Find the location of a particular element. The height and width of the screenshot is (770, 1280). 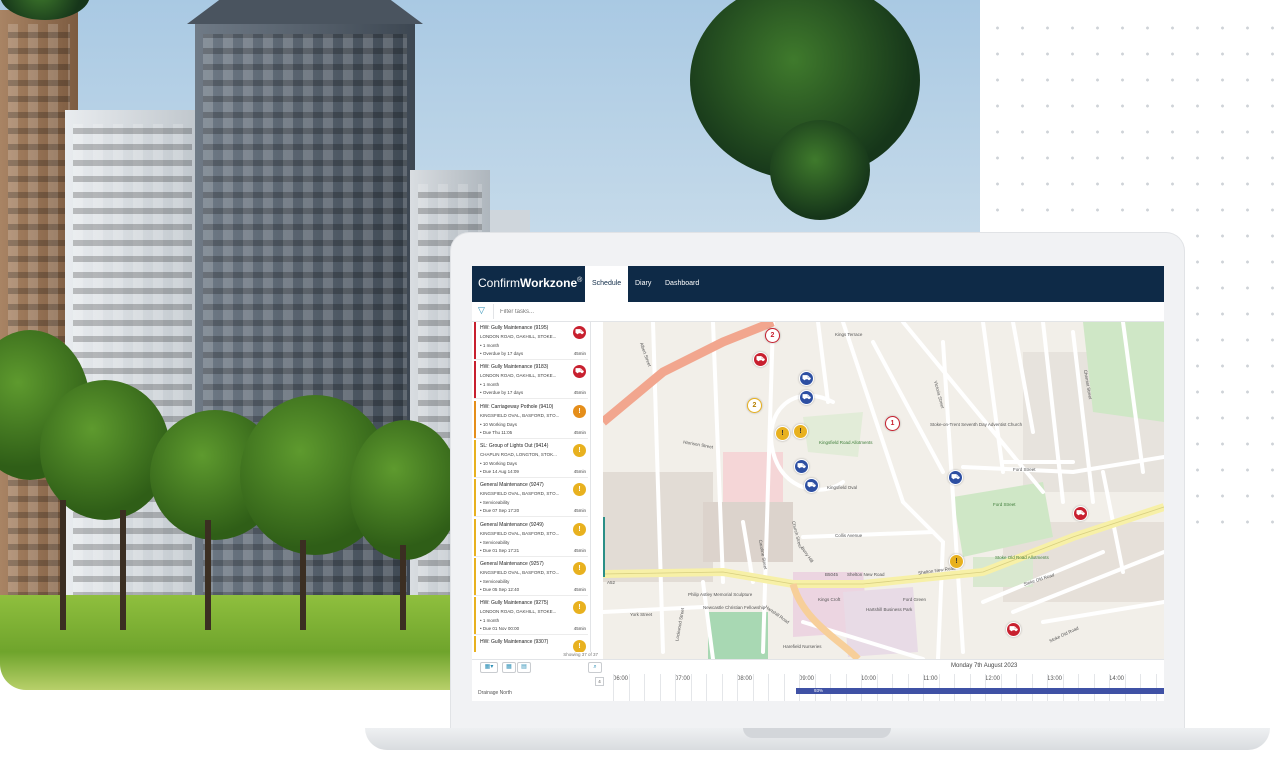

task-frequency: • 1 month is located at coordinates (490, 345).